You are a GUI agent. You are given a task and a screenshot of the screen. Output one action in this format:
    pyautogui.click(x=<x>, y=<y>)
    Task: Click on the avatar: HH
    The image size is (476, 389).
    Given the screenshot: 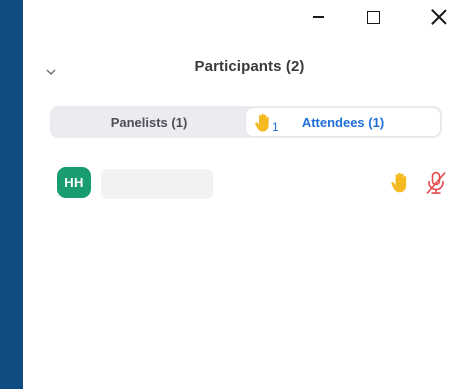 What is the action you would take?
    pyautogui.click(x=74, y=182)
    